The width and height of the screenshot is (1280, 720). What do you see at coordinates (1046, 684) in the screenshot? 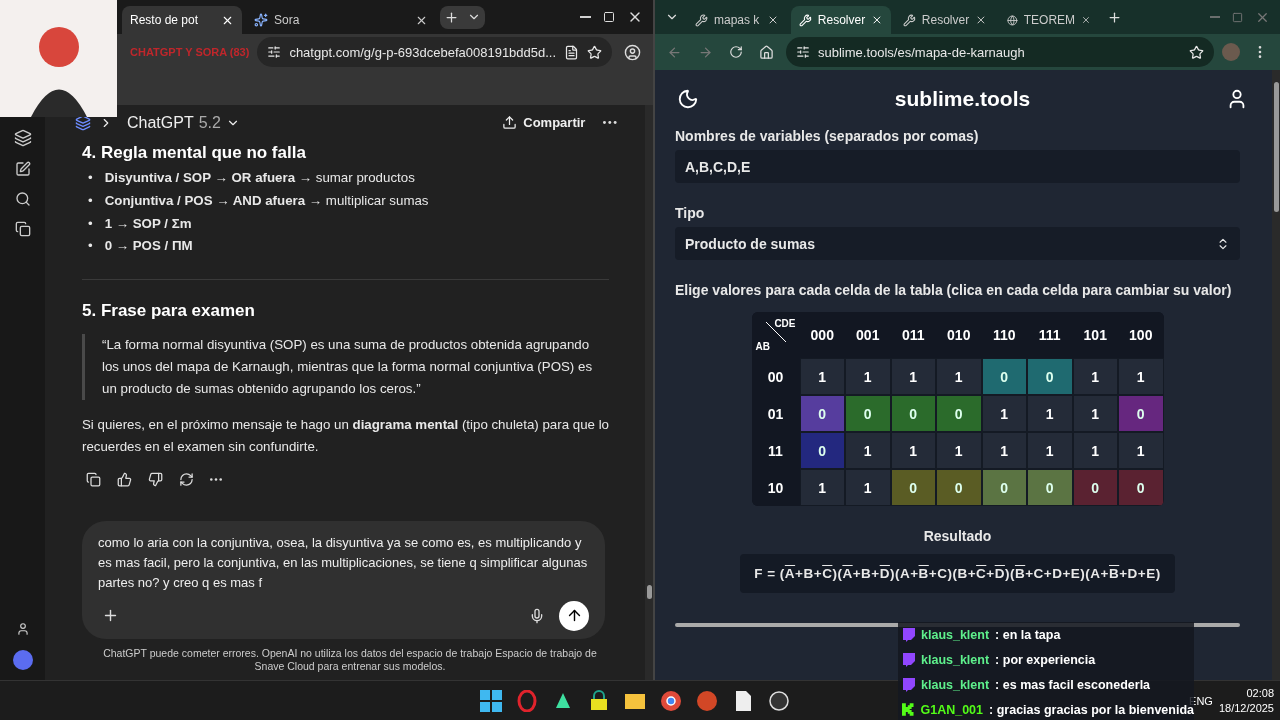
I see `chat-message: klaus_klent : es mas facil esconederla` at bounding box center [1046, 684].